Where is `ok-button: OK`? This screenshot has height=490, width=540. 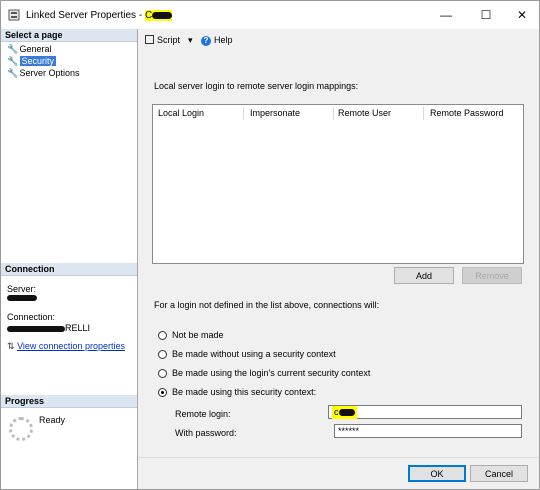 ok-button: OK is located at coordinates (437, 473).